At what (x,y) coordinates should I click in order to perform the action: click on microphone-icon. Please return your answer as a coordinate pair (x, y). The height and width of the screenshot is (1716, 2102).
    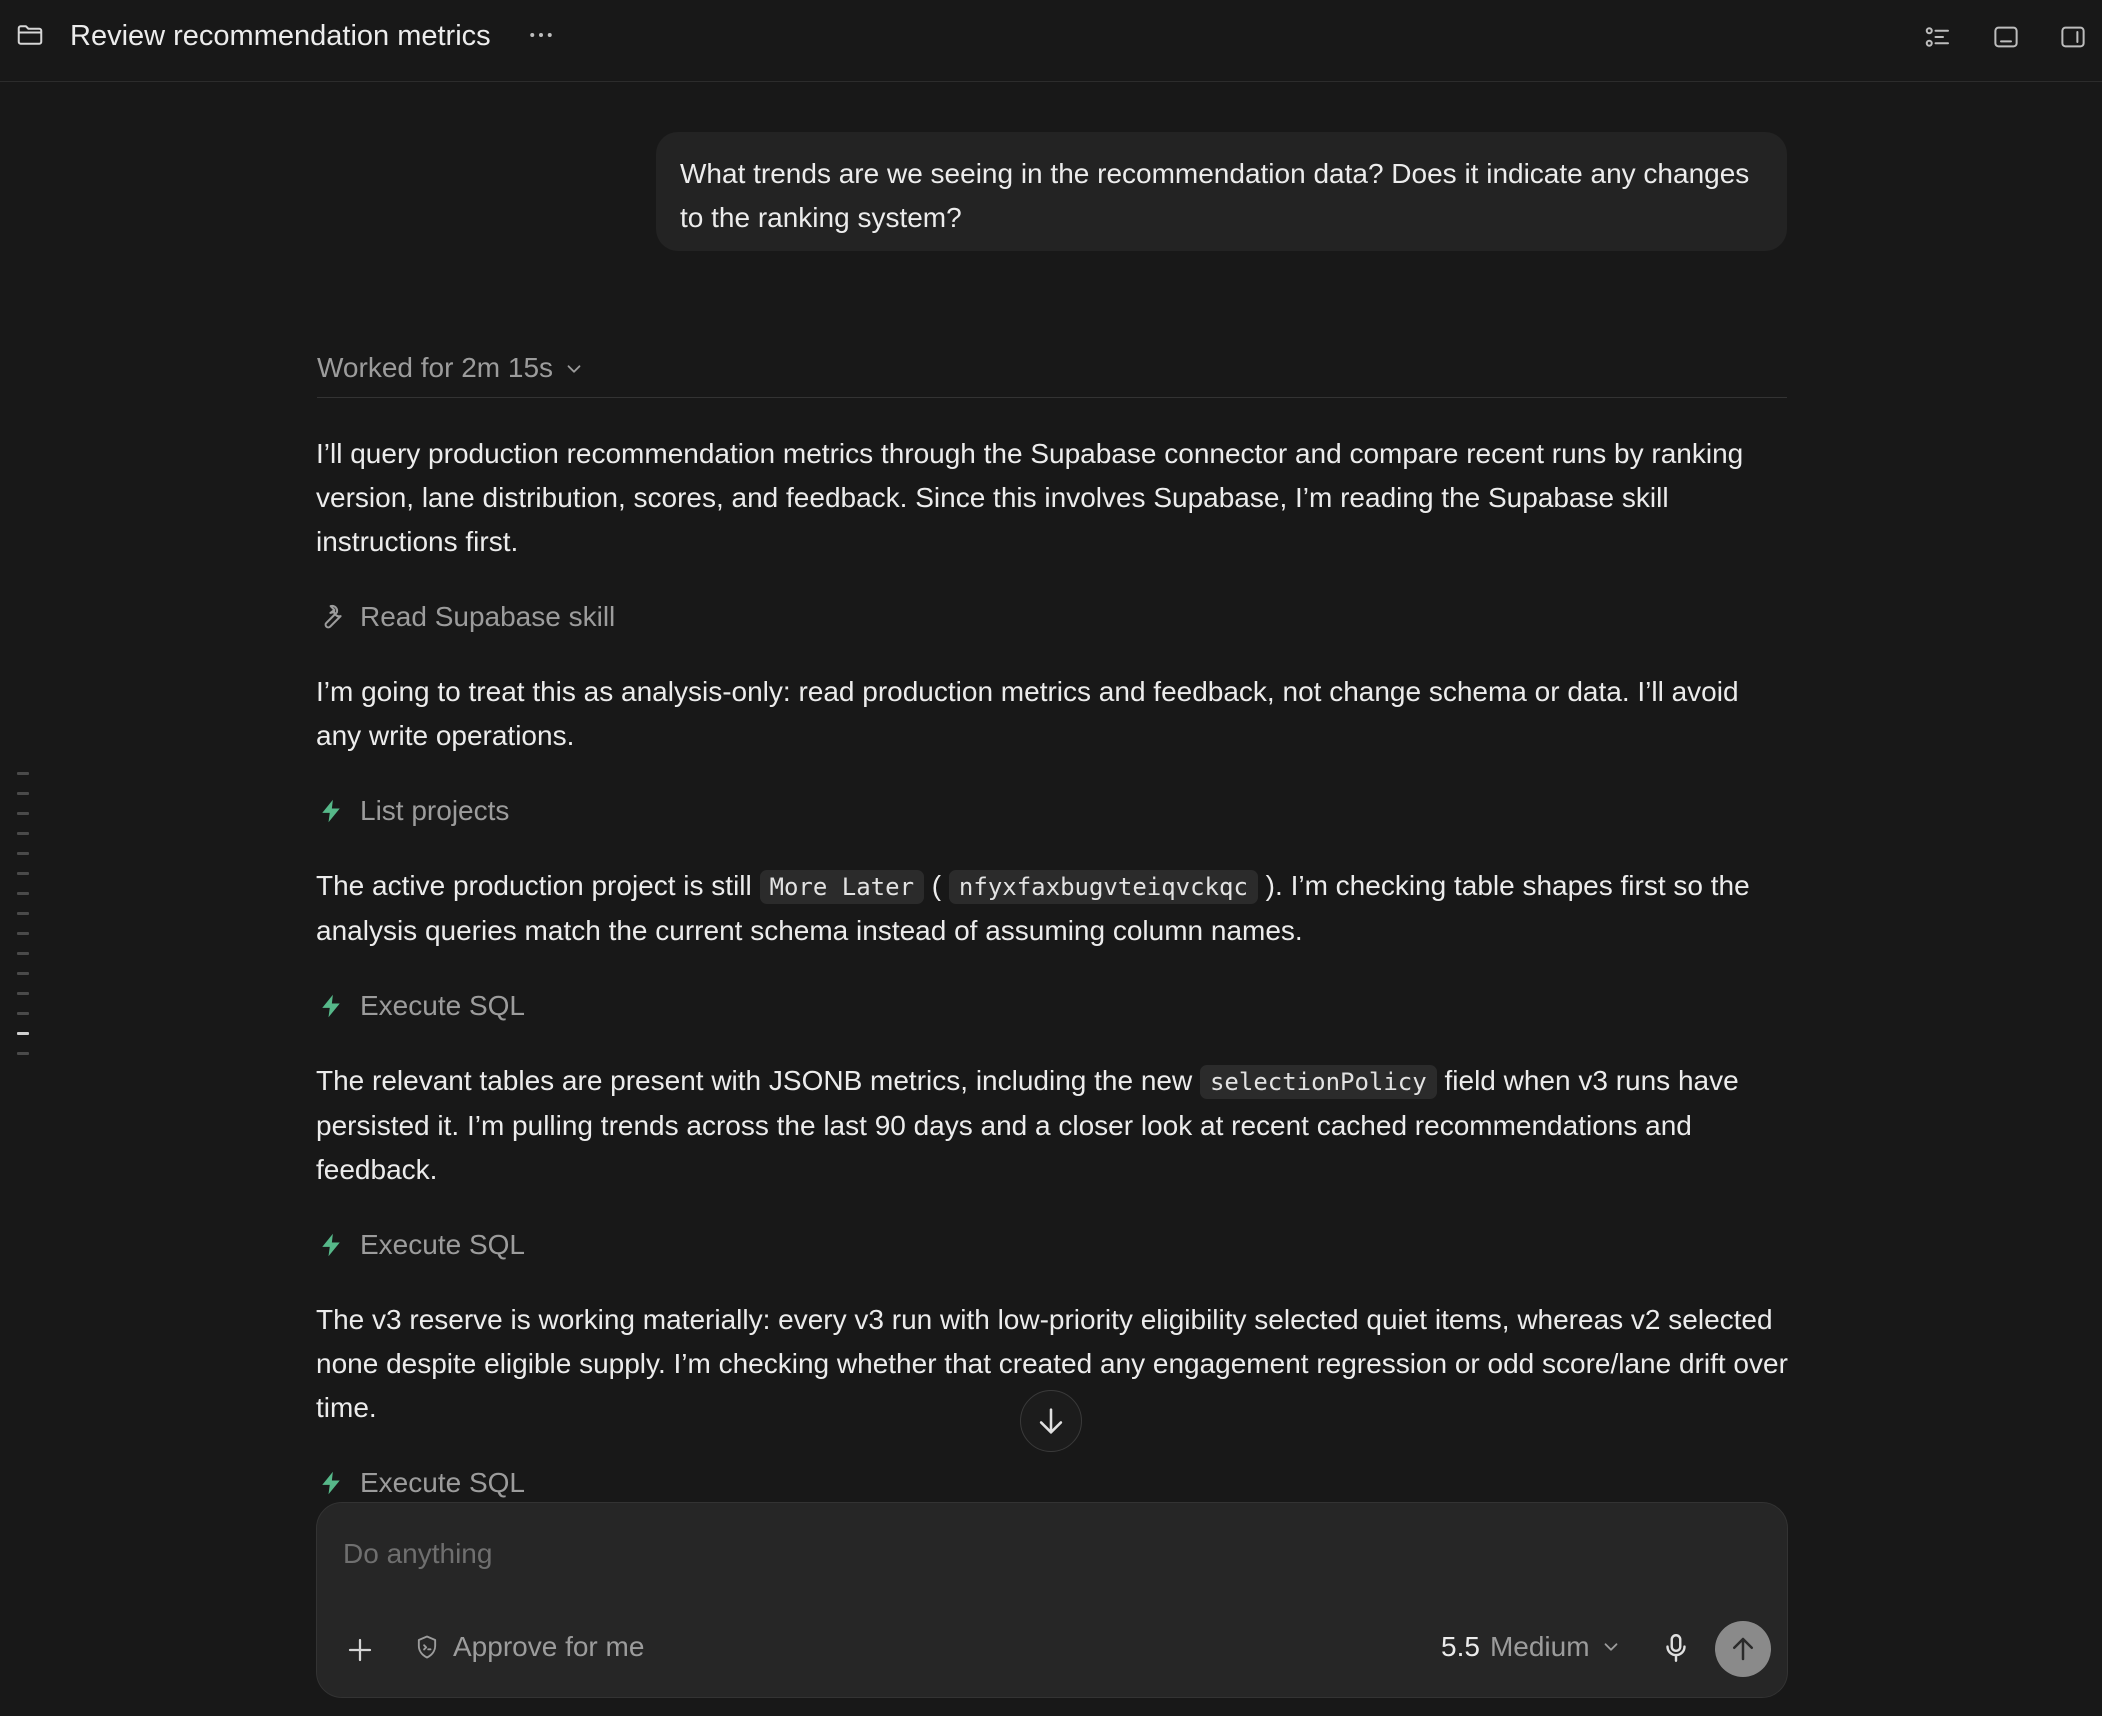
    Looking at the image, I should click on (1676, 1648).